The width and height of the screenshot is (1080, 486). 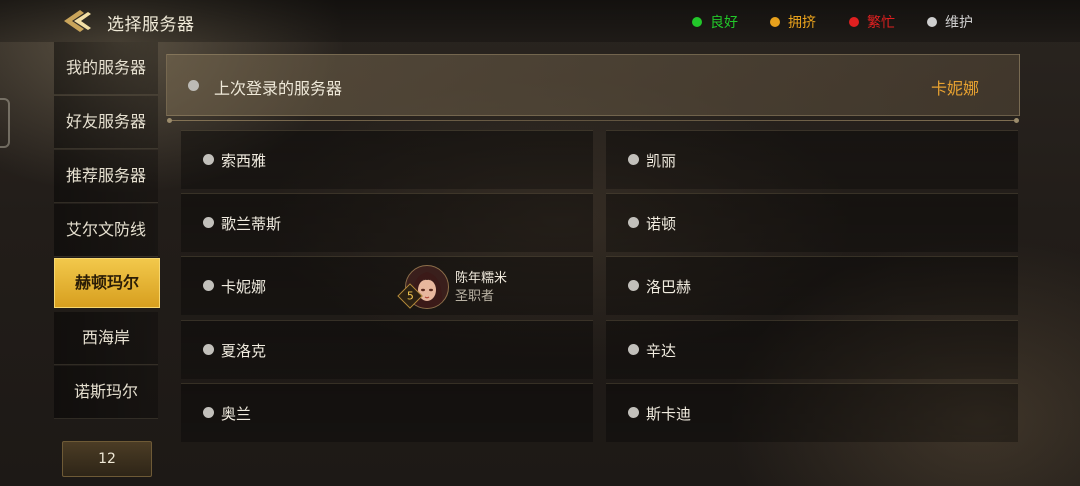 I want to click on legend-maintenance: 维护, so click(x=950, y=21).